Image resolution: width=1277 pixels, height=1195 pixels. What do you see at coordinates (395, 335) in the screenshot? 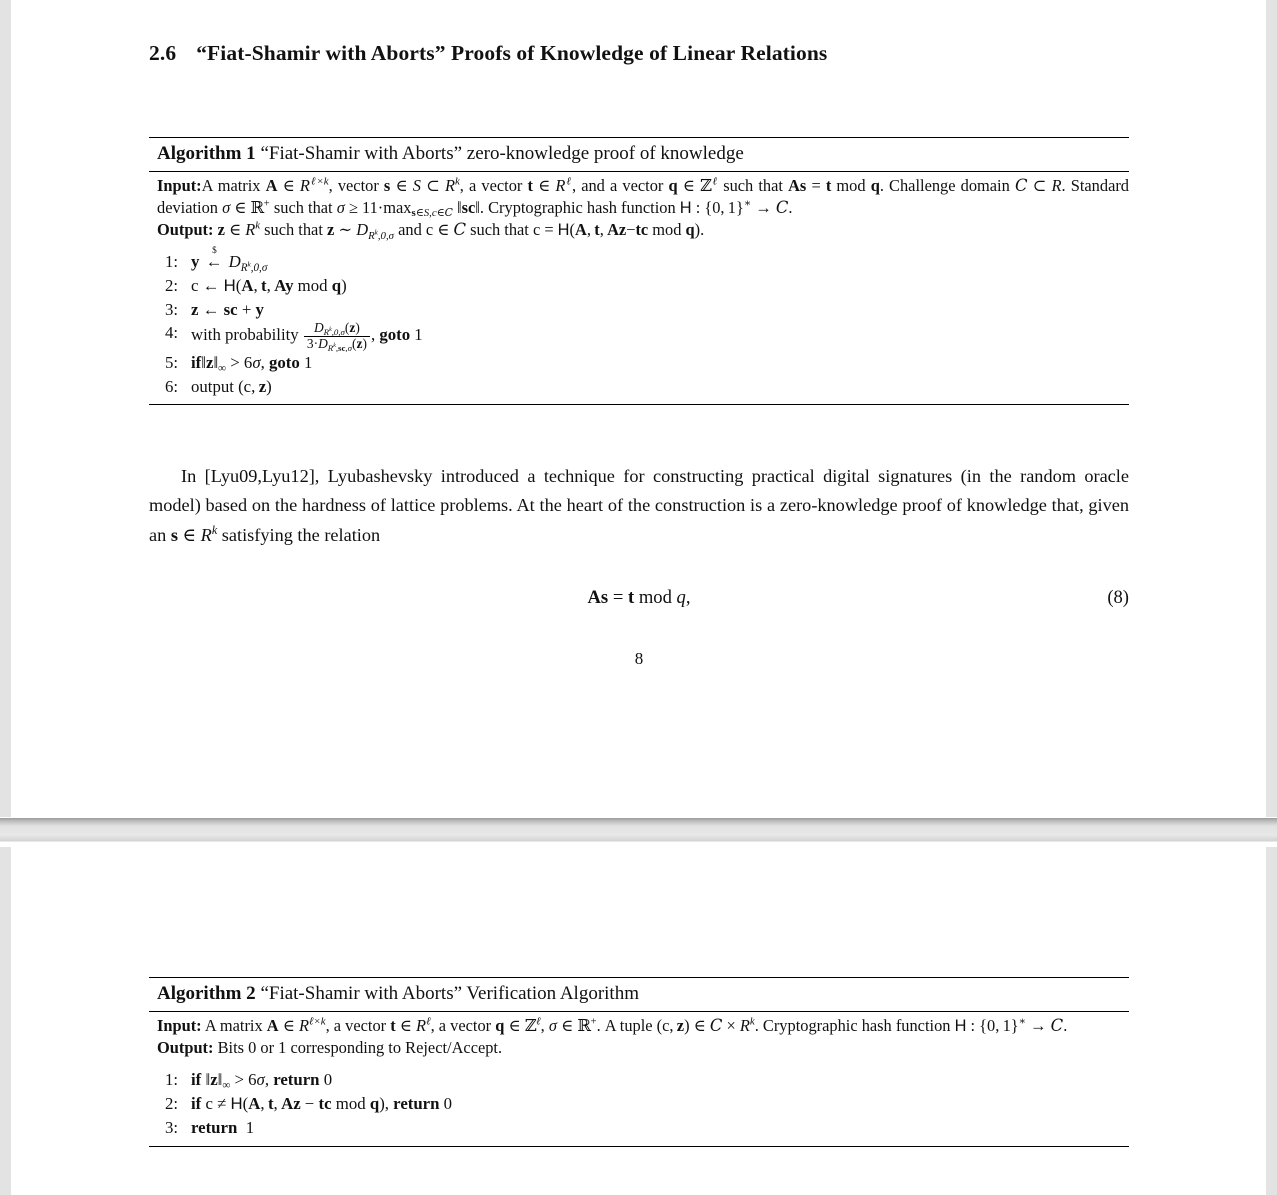
I see `goto-keyword: goto` at bounding box center [395, 335].